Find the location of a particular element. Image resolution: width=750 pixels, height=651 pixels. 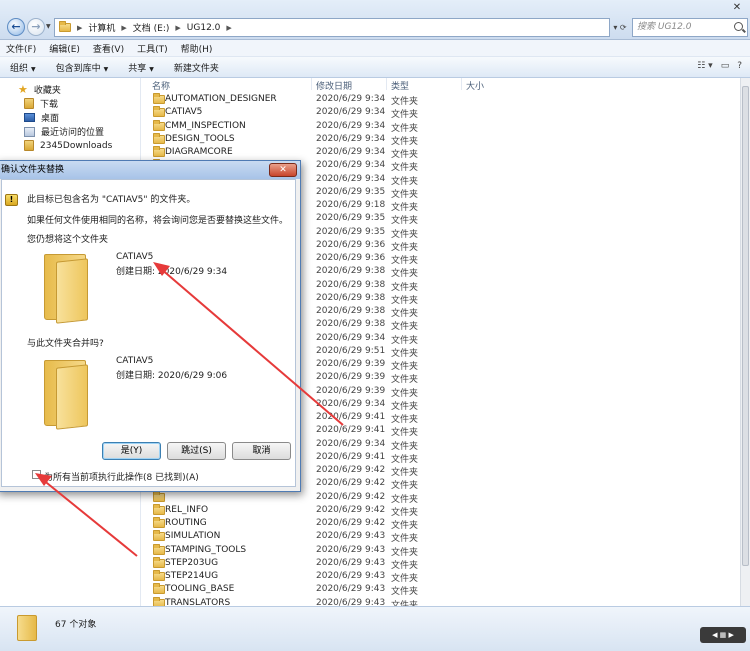

vertical-scrollbar is located at coordinates (745, 342).